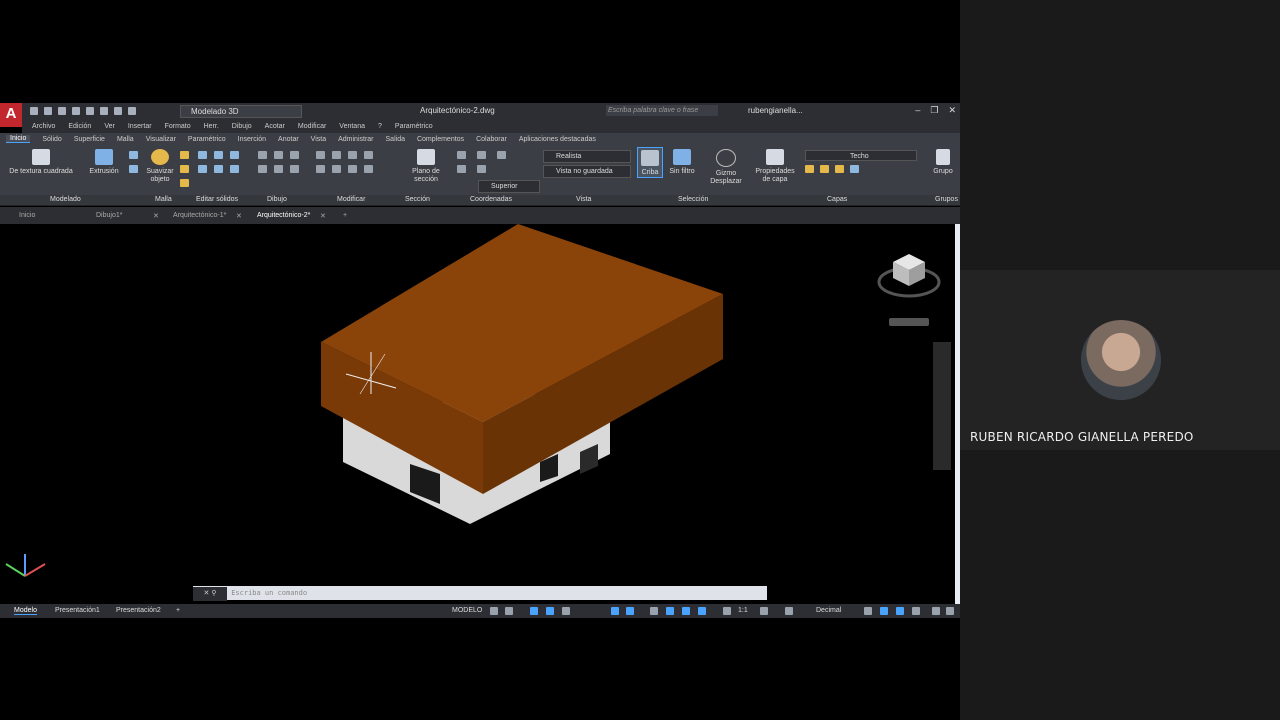 This screenshot has height=720, width=1280. I want to click on view-dropdown: Vista no guardada, so click(587, 171).